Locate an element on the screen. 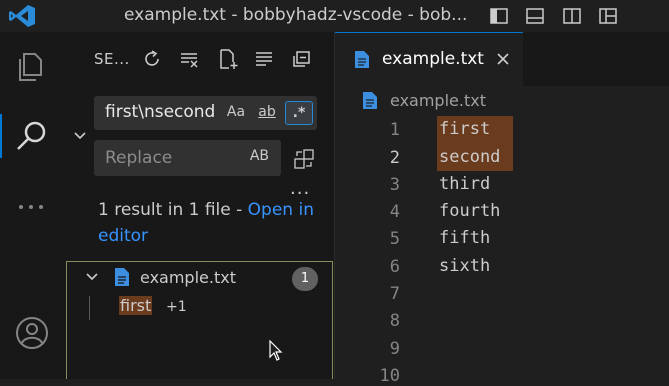  code-line: second is located at coordinates (470, 157).